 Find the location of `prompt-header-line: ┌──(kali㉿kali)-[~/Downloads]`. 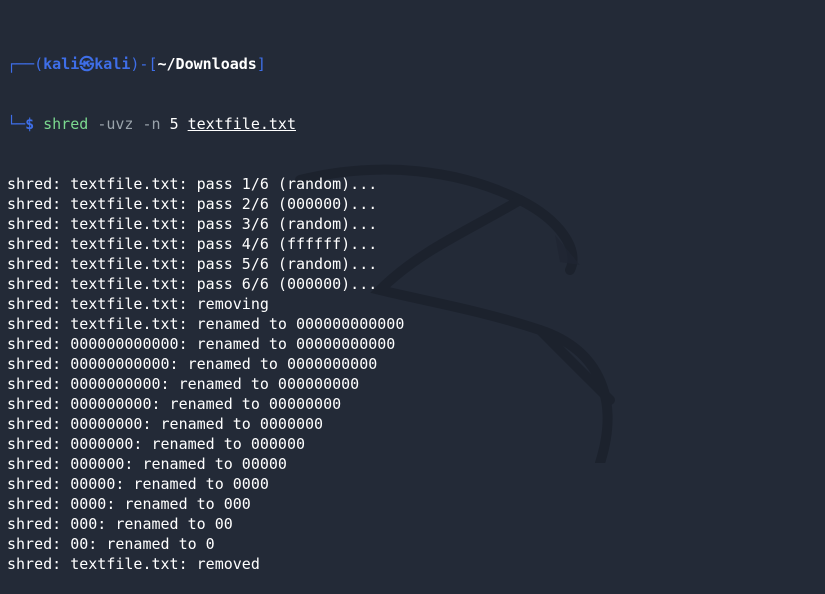

prompt-header-line: ┌──(kali㉿kali)-[~/Downloads] is located at coordinates (416, 64).